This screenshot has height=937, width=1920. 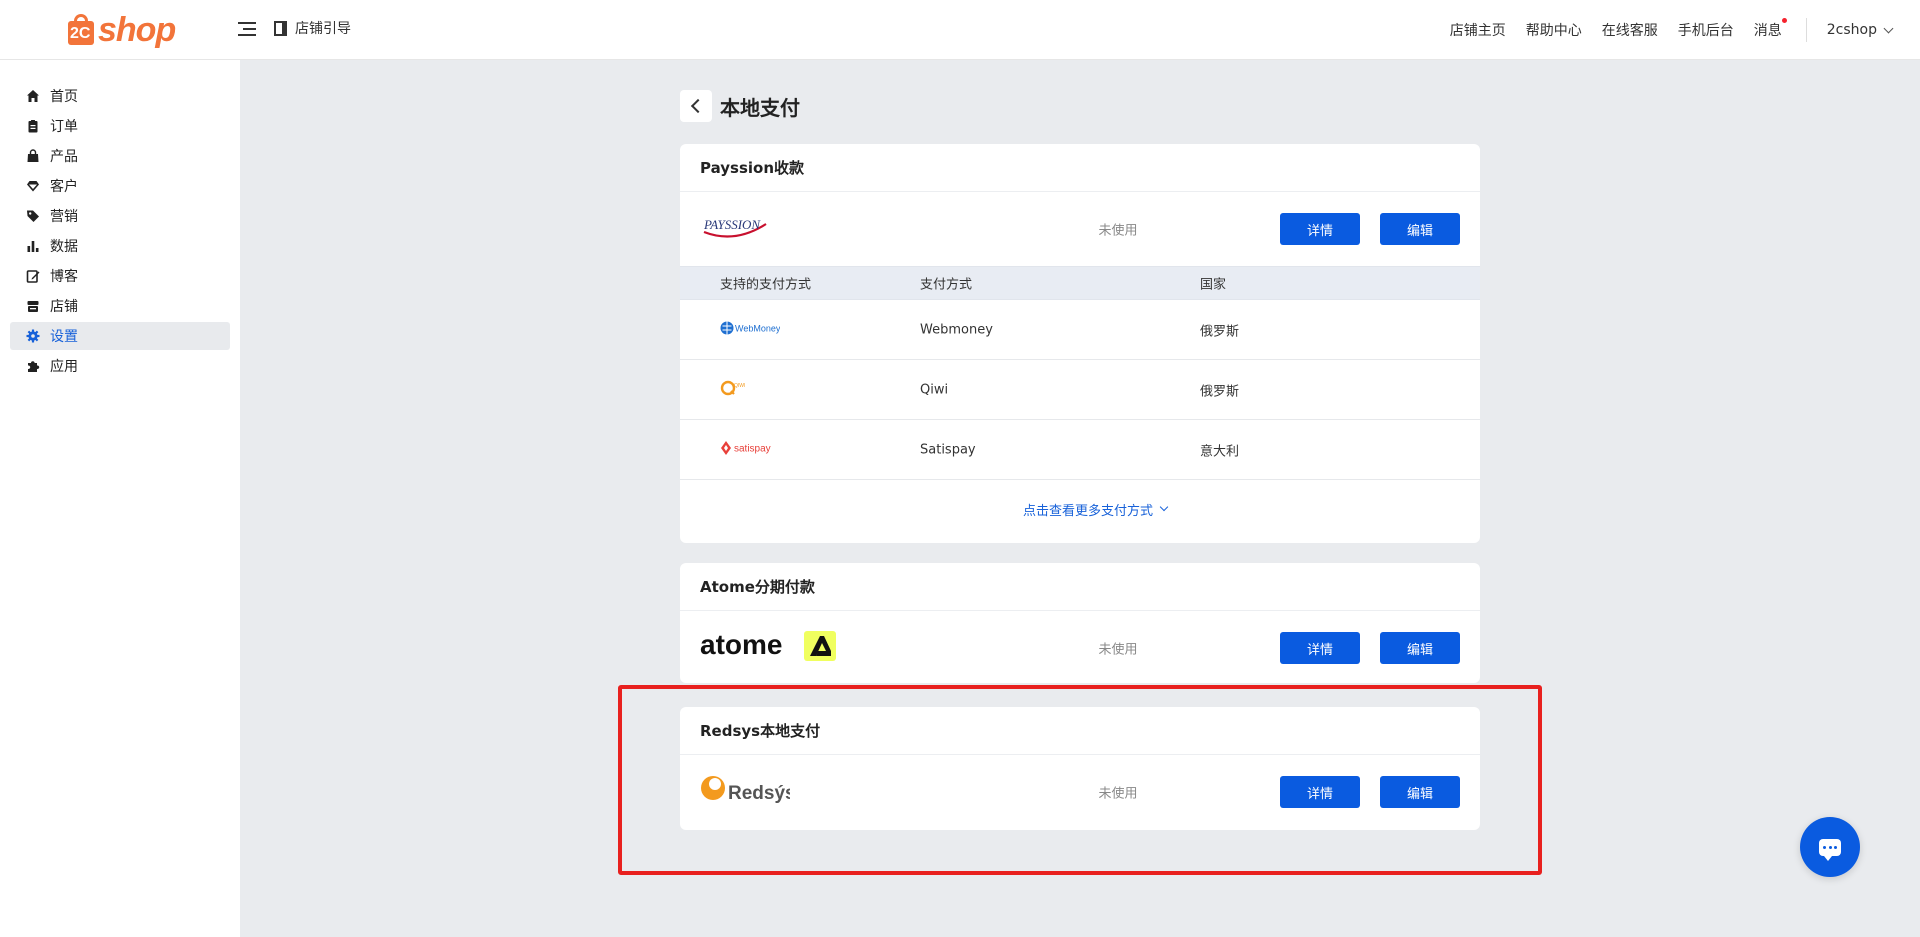 What do you see at coordinates (64, 187) in the screenshot?
I see `sidebar-item-label: 客户` at bounding box center [64, 187].